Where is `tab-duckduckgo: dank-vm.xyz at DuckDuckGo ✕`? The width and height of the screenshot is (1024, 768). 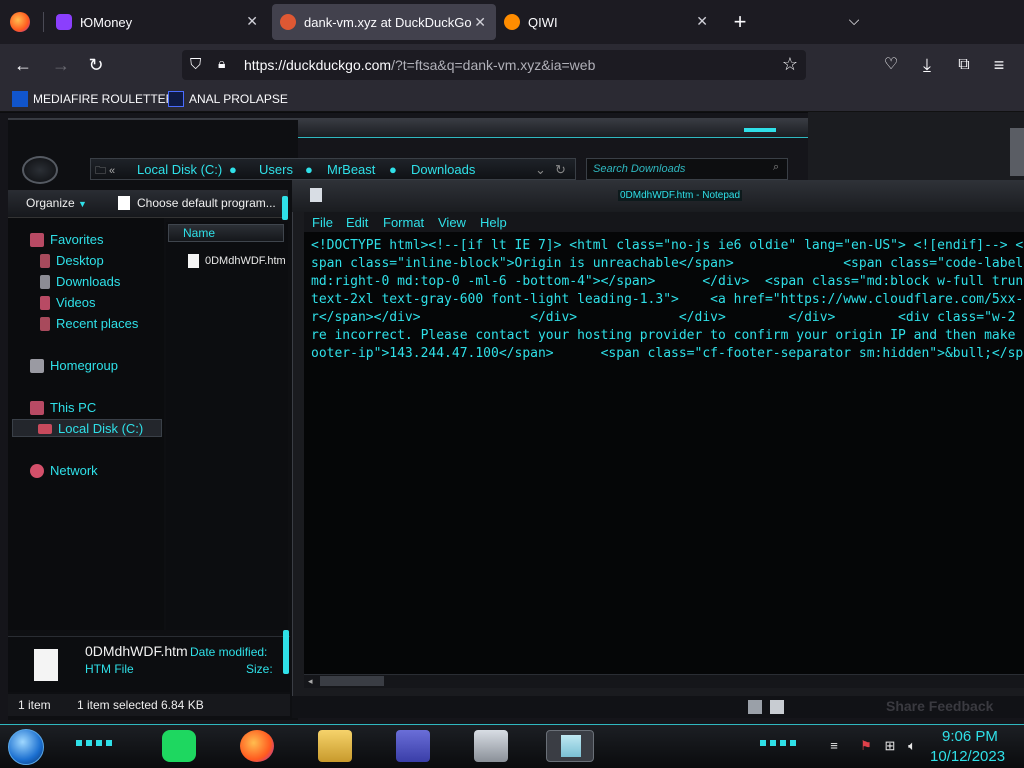 tab-duckduckgo: dank-vm.xyz at DuckDuckGo ✕ is located at coordinates (384, 22).